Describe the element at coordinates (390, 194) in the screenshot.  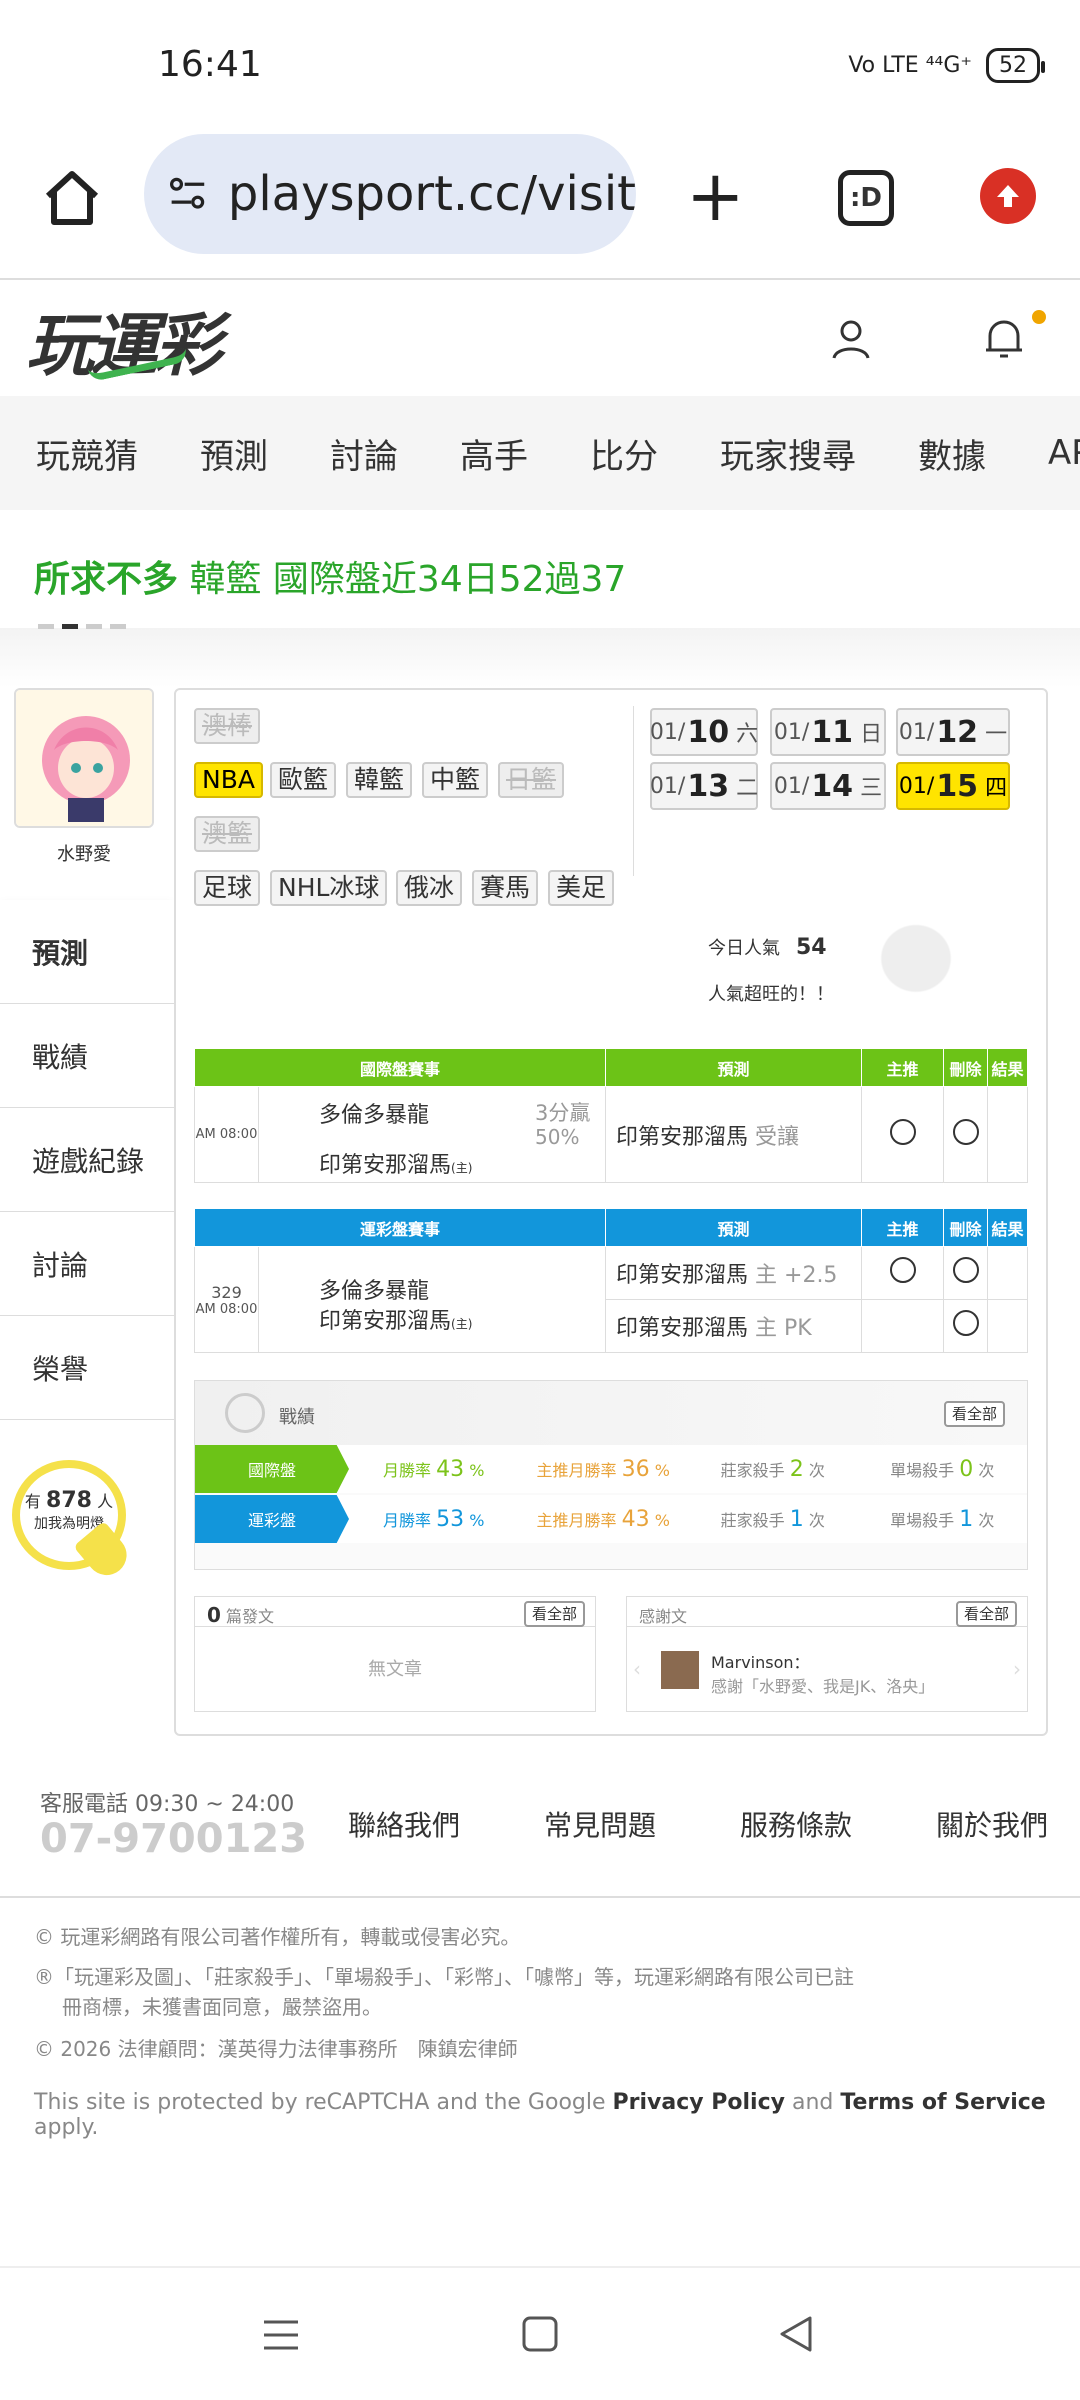
I see `address-bar: playsport.cc/visit` at that location.